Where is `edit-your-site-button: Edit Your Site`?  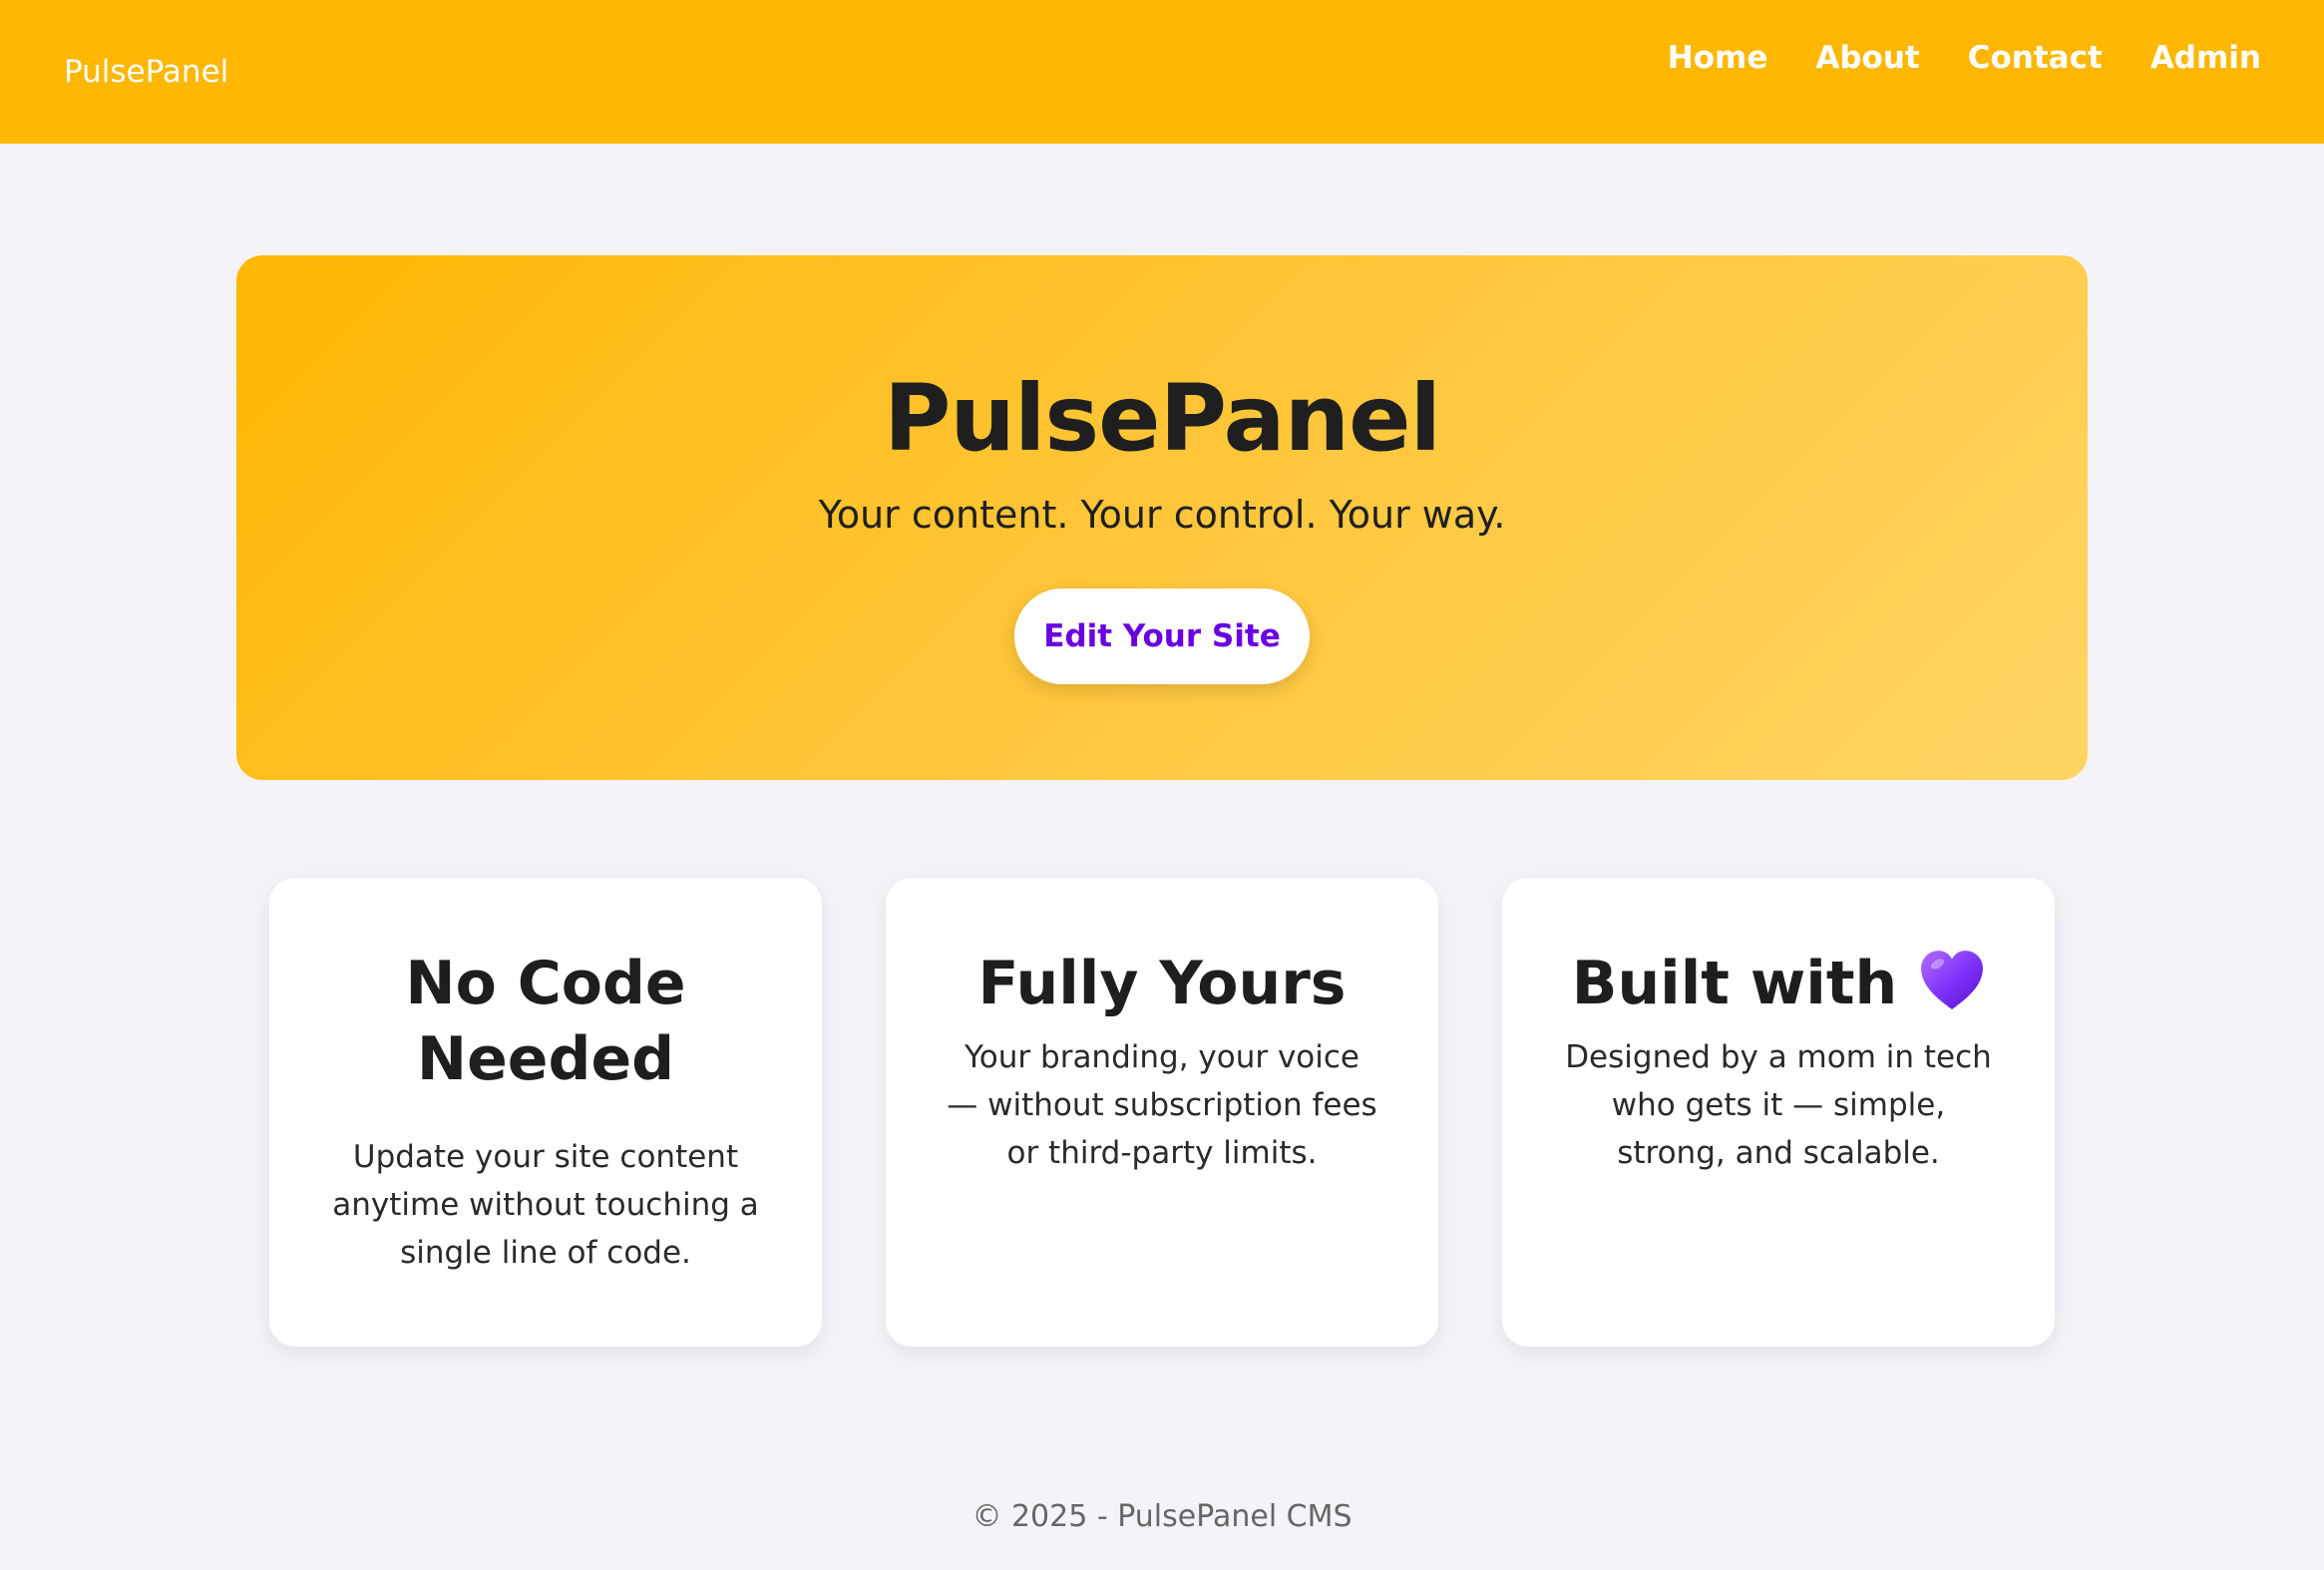 edit-your-site-button: Edit Your Site is located at coordinates (1162, 636).